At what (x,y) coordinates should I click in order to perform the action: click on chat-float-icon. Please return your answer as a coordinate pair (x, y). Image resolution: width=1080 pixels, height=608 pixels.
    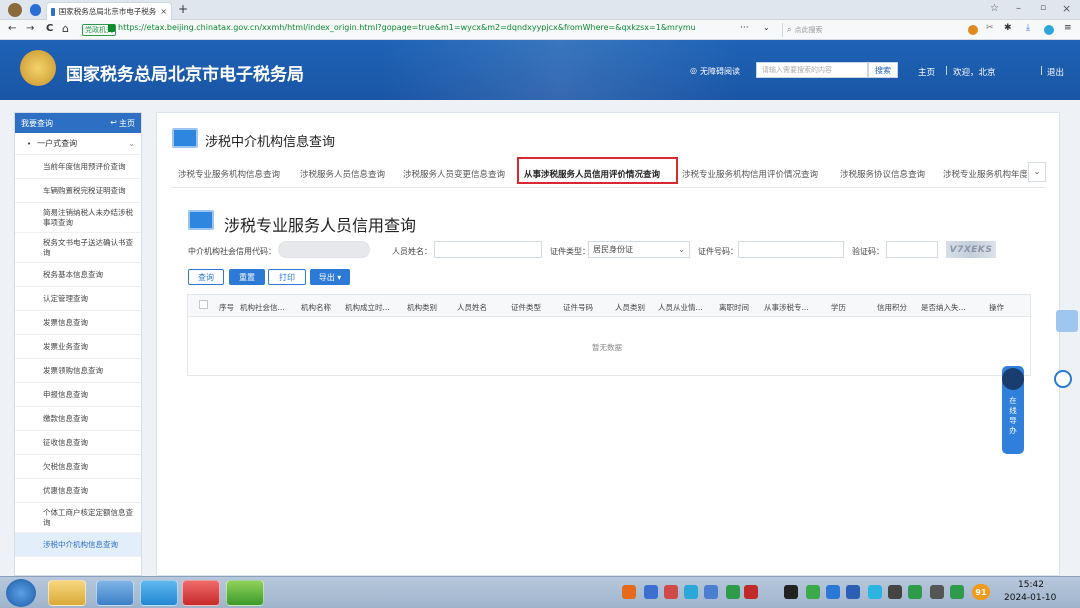
    Looking at the image, I should click on (1063, 379).